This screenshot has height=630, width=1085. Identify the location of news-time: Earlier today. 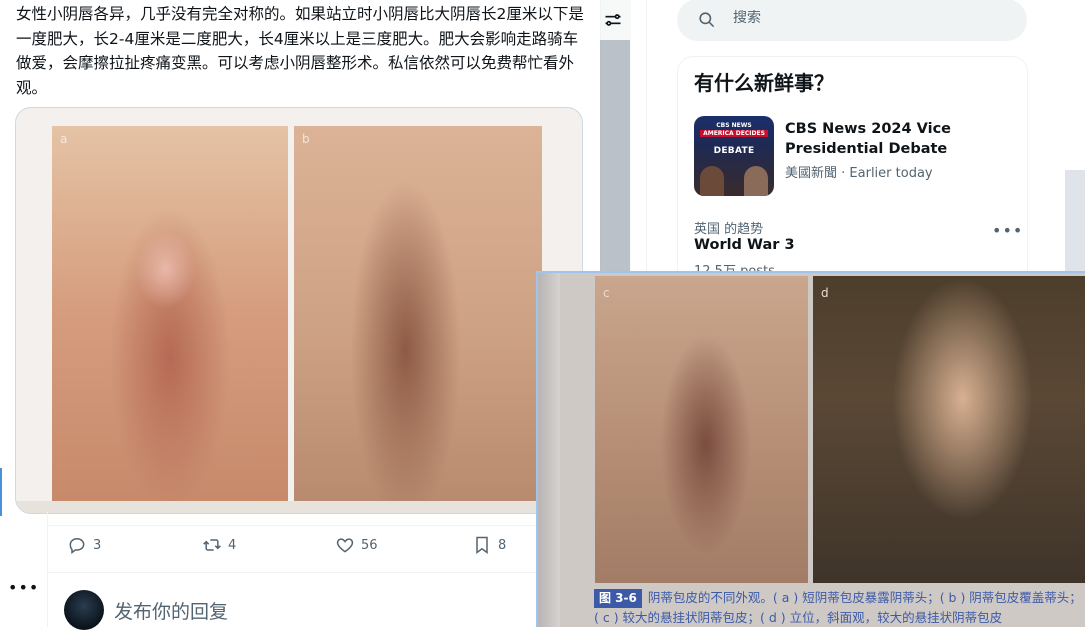
(891, 173).